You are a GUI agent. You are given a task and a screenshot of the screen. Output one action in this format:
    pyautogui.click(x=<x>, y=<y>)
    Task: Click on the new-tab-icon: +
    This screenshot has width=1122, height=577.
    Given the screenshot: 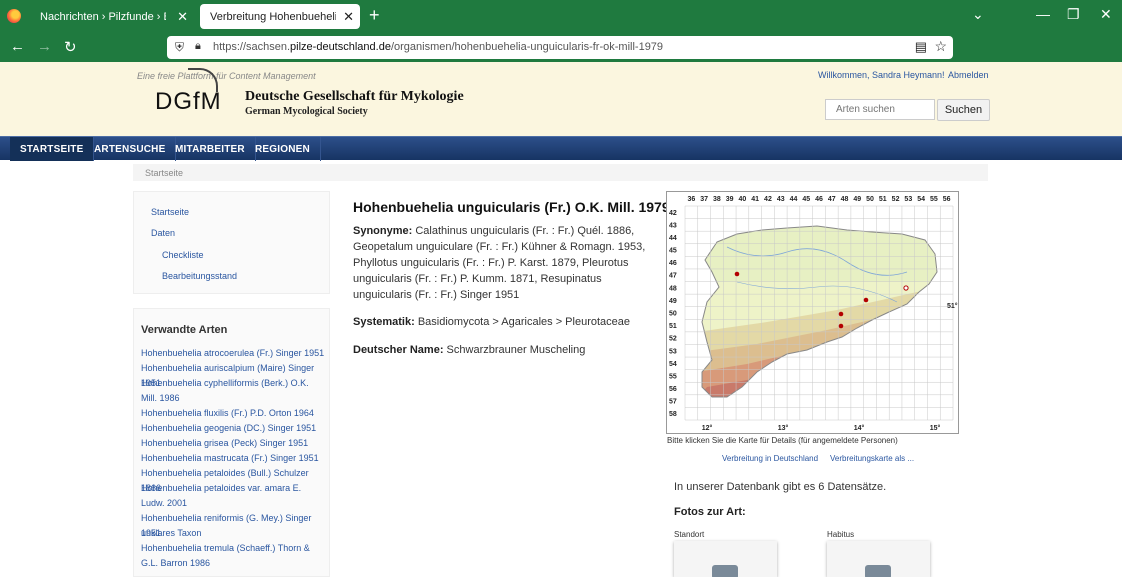 What is the action you would take?
    pyautogui.click(x=374, y=15)
    